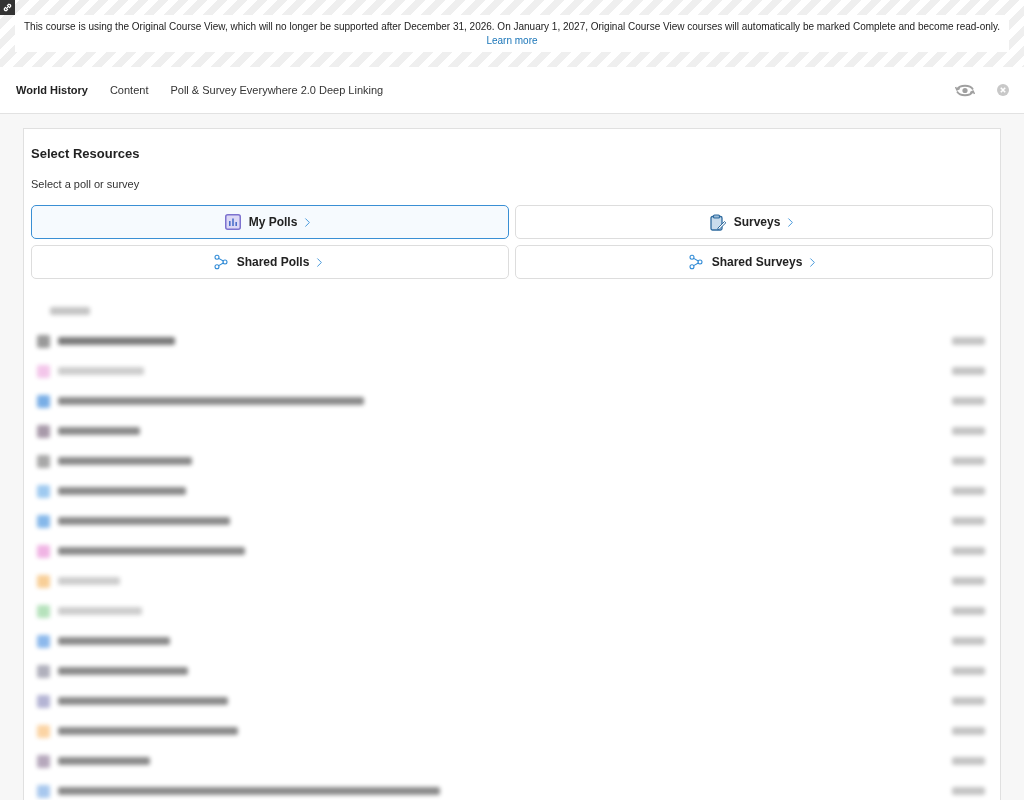 This screenshot has width=1024, height=800. What do you see at coordinates (129, 90) in the screenshot?
I see `breadcrumb-link: Content` at bounding box center [129, 90].